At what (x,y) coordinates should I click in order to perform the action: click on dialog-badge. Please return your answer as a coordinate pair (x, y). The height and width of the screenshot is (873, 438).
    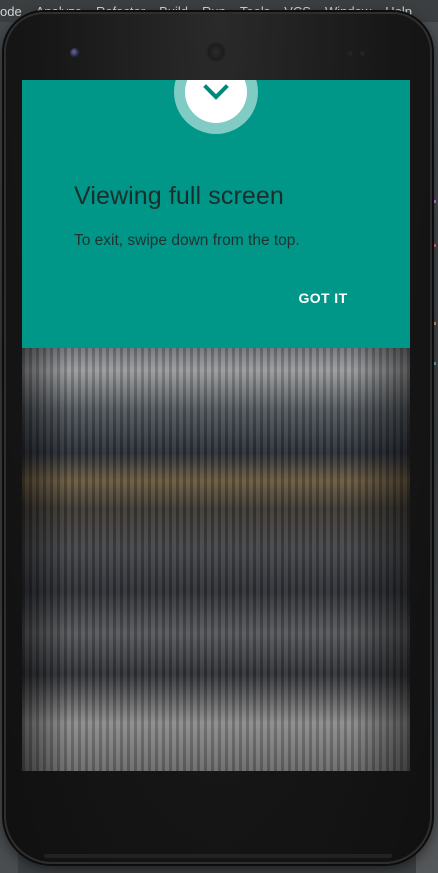
    Looking at the image, I should click on (216, 107).